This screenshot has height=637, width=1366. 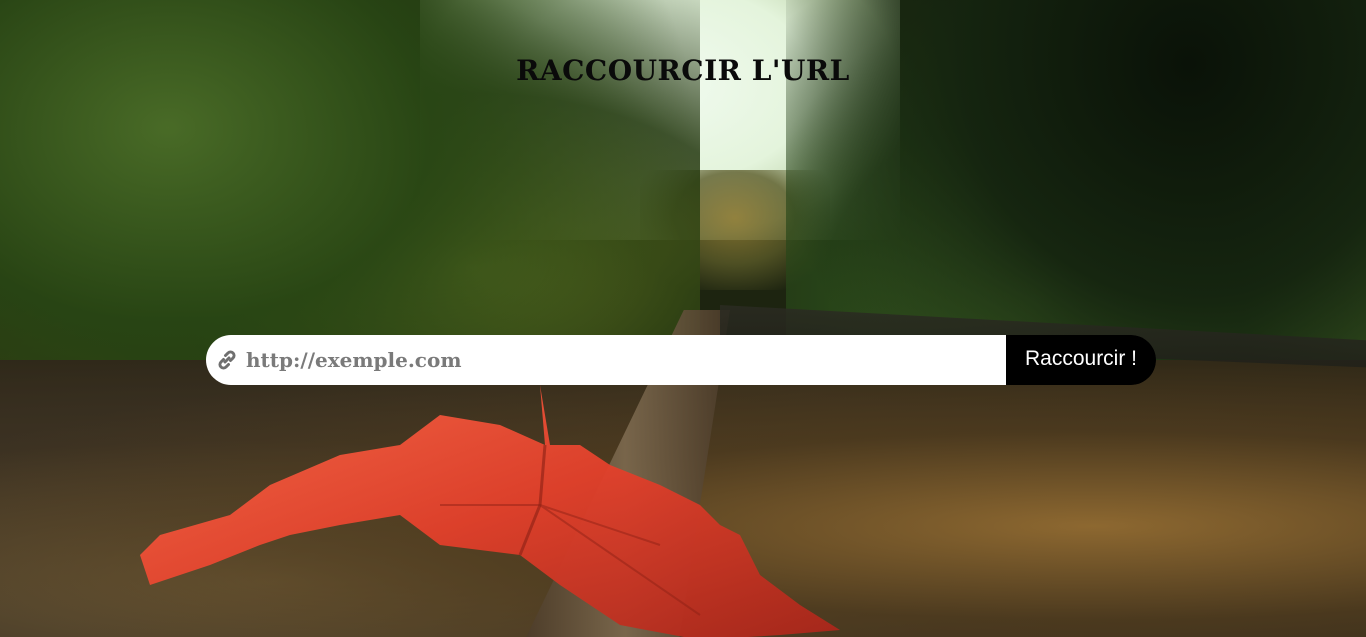 I want to click on url-field, so click(x=606, y=360).